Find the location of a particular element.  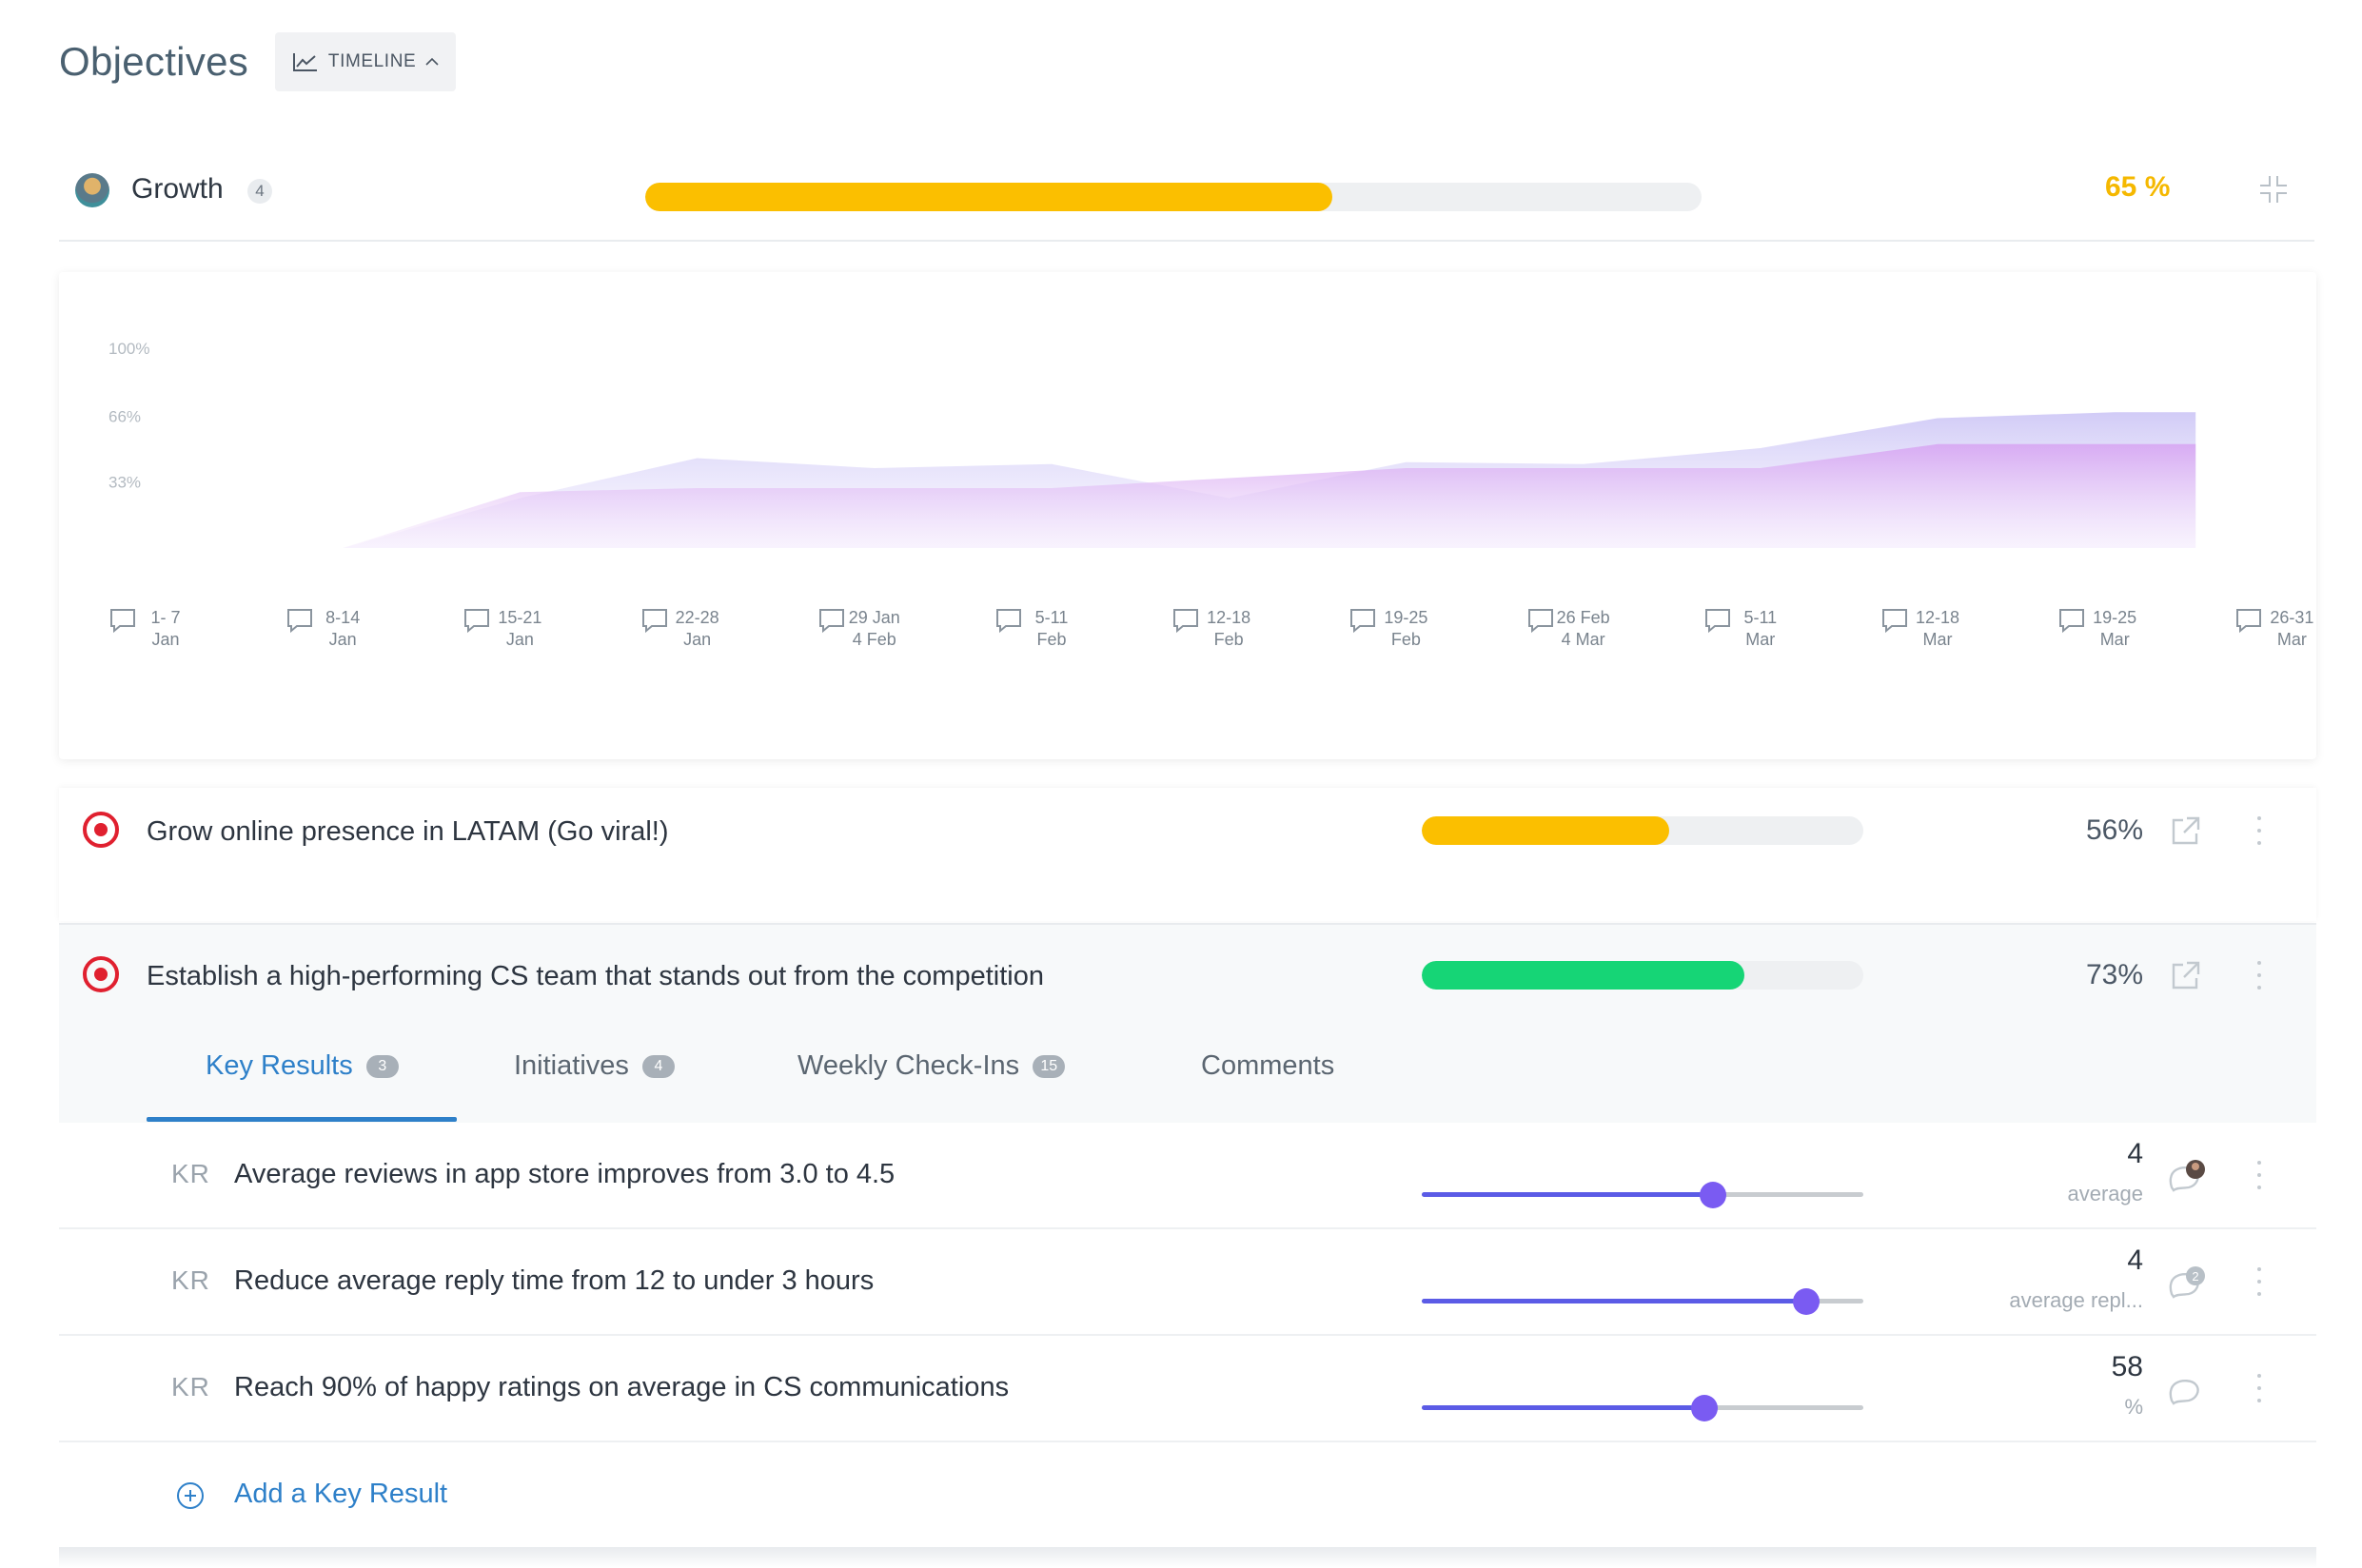

group-count-badge: 4 is located at coordinates (259, 191).